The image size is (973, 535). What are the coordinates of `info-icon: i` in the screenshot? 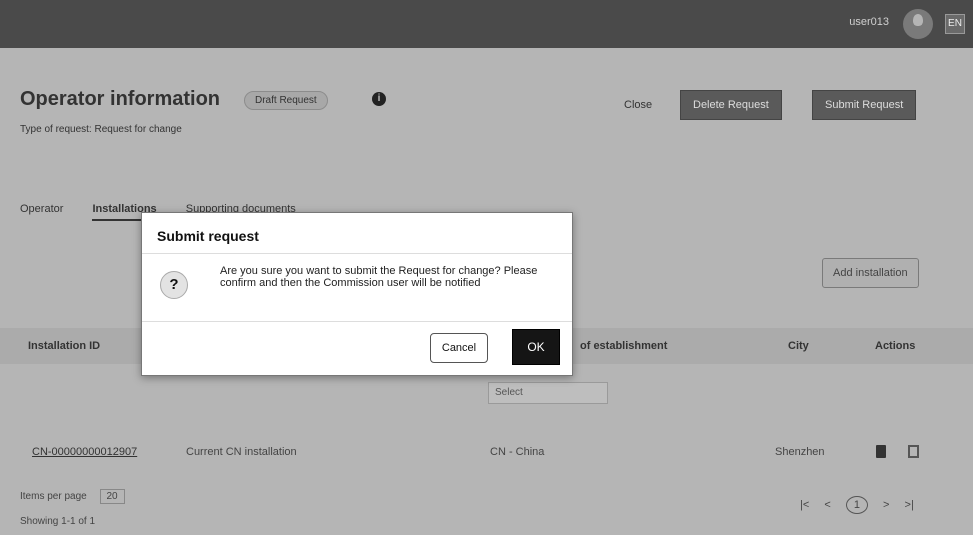 It's located at (379, 99).